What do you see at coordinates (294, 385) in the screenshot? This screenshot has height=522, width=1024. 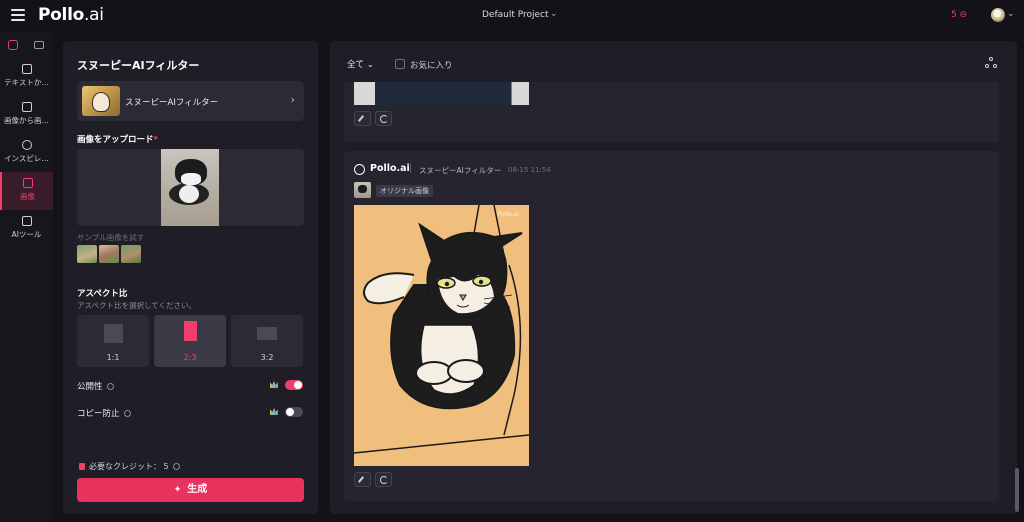 I see `public-toggle` at bounding box center [294, 385].